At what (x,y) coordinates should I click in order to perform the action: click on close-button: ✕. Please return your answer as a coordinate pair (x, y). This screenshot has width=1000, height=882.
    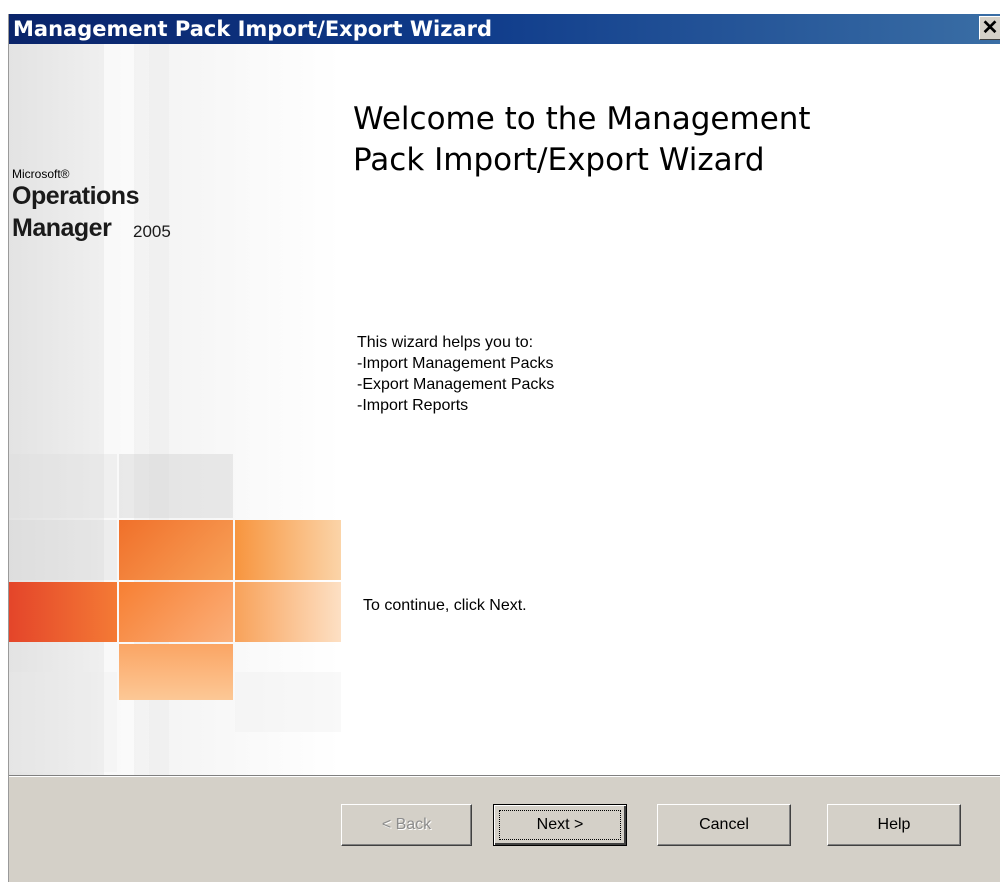
    Looking at the image, I should click on (989, 28).